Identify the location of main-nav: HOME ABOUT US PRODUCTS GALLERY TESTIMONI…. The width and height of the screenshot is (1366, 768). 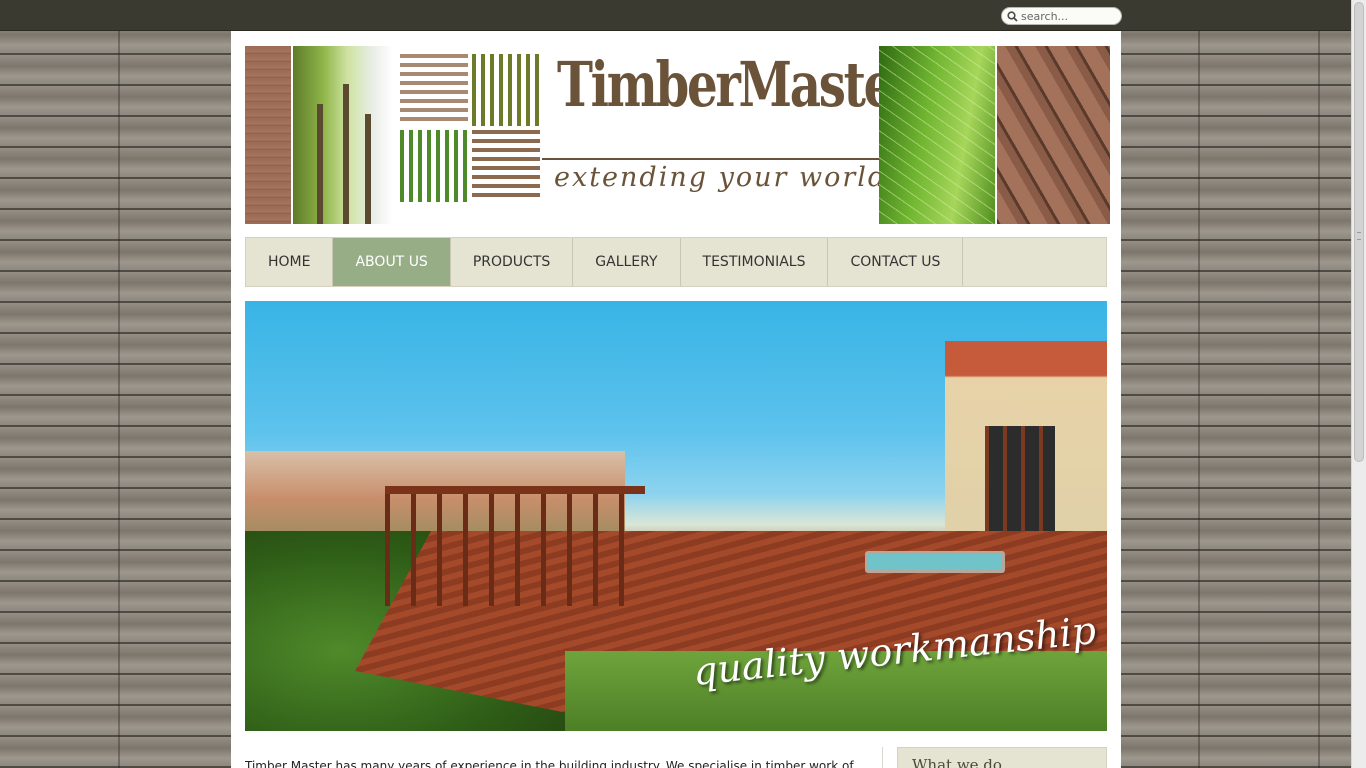
(676, 262).